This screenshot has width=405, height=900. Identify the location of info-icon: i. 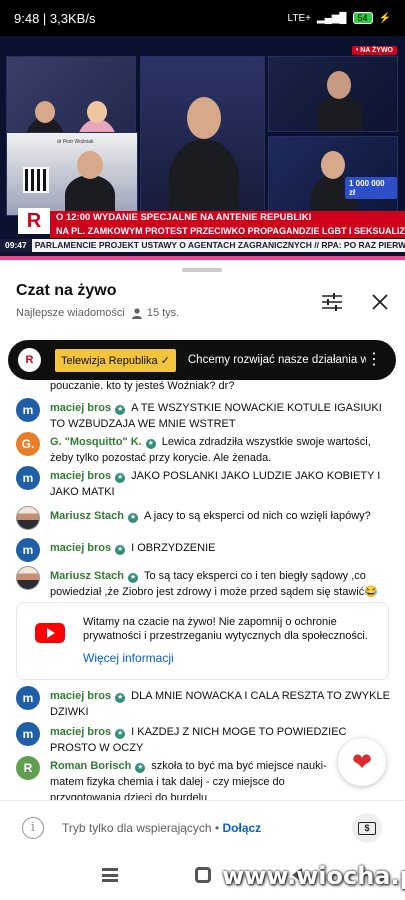
(33, 828).